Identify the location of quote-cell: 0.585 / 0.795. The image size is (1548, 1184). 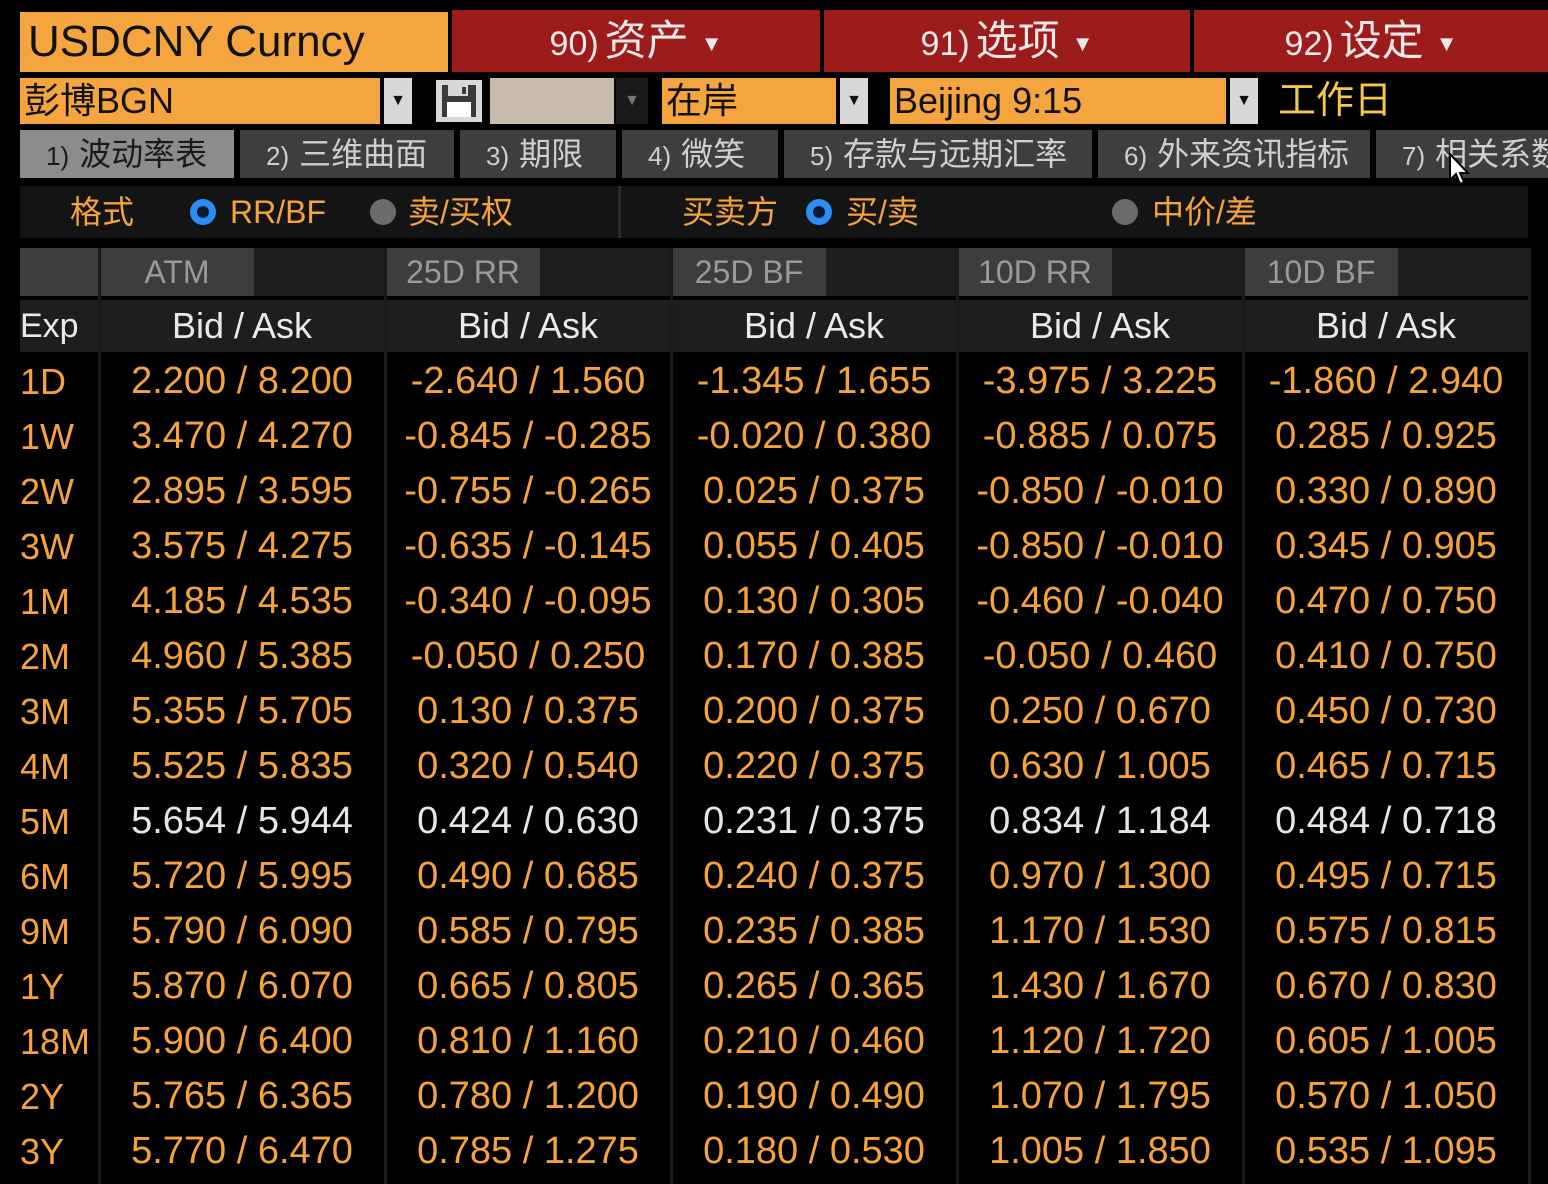
(528, 931).